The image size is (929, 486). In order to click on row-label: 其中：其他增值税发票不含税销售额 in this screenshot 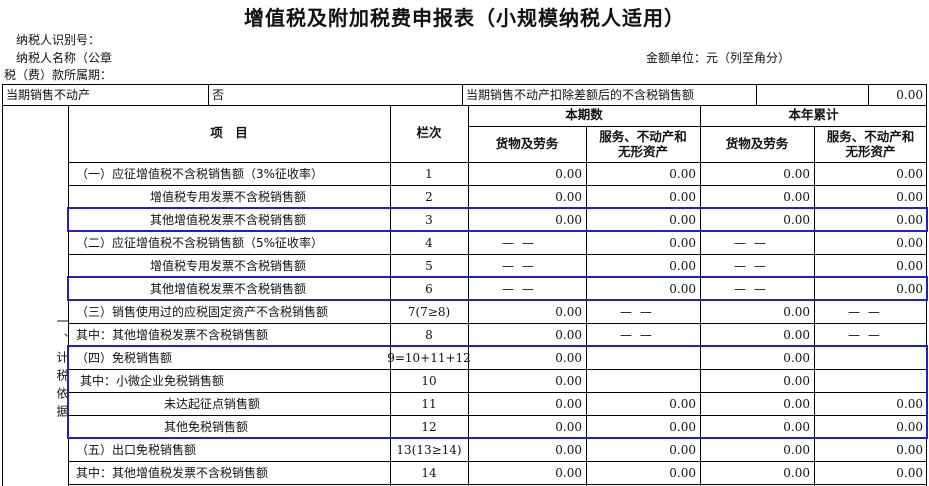, I will do `click(172, 334)`.